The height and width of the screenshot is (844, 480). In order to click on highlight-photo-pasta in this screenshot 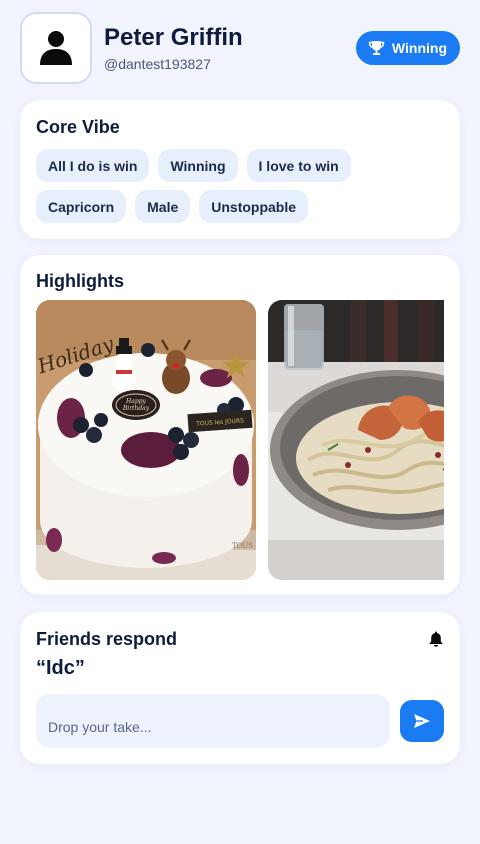, I will do `click(356, 440)`.